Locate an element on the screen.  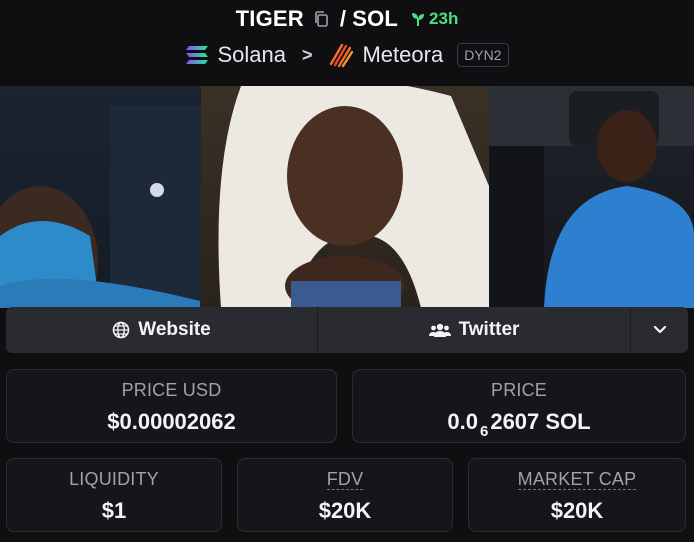
copy-icon is located at coordinates (321, 19).